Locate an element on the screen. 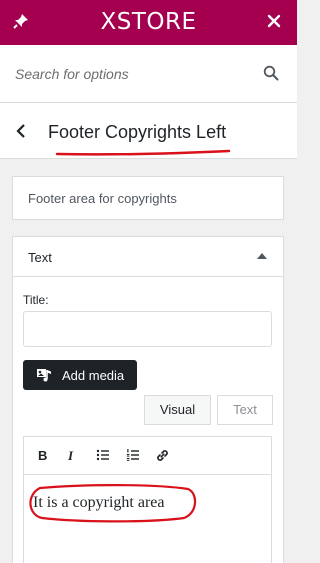 This screenshot has height=563, width=320. widget-title: Text is located at coordinates (40, 257).